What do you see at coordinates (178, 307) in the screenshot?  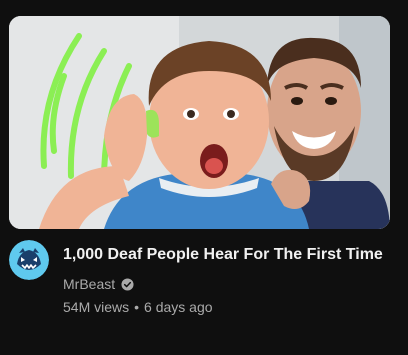 I see `upload-age: 6 days ago` at bounding box center [178, 307].